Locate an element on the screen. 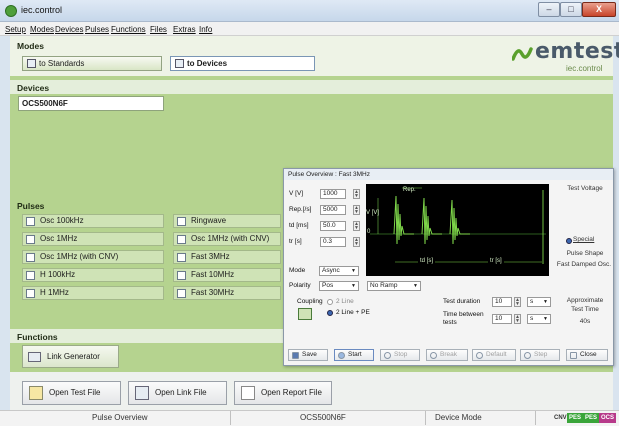  tr-input: 0.3 is located at coordinates (333, 242).